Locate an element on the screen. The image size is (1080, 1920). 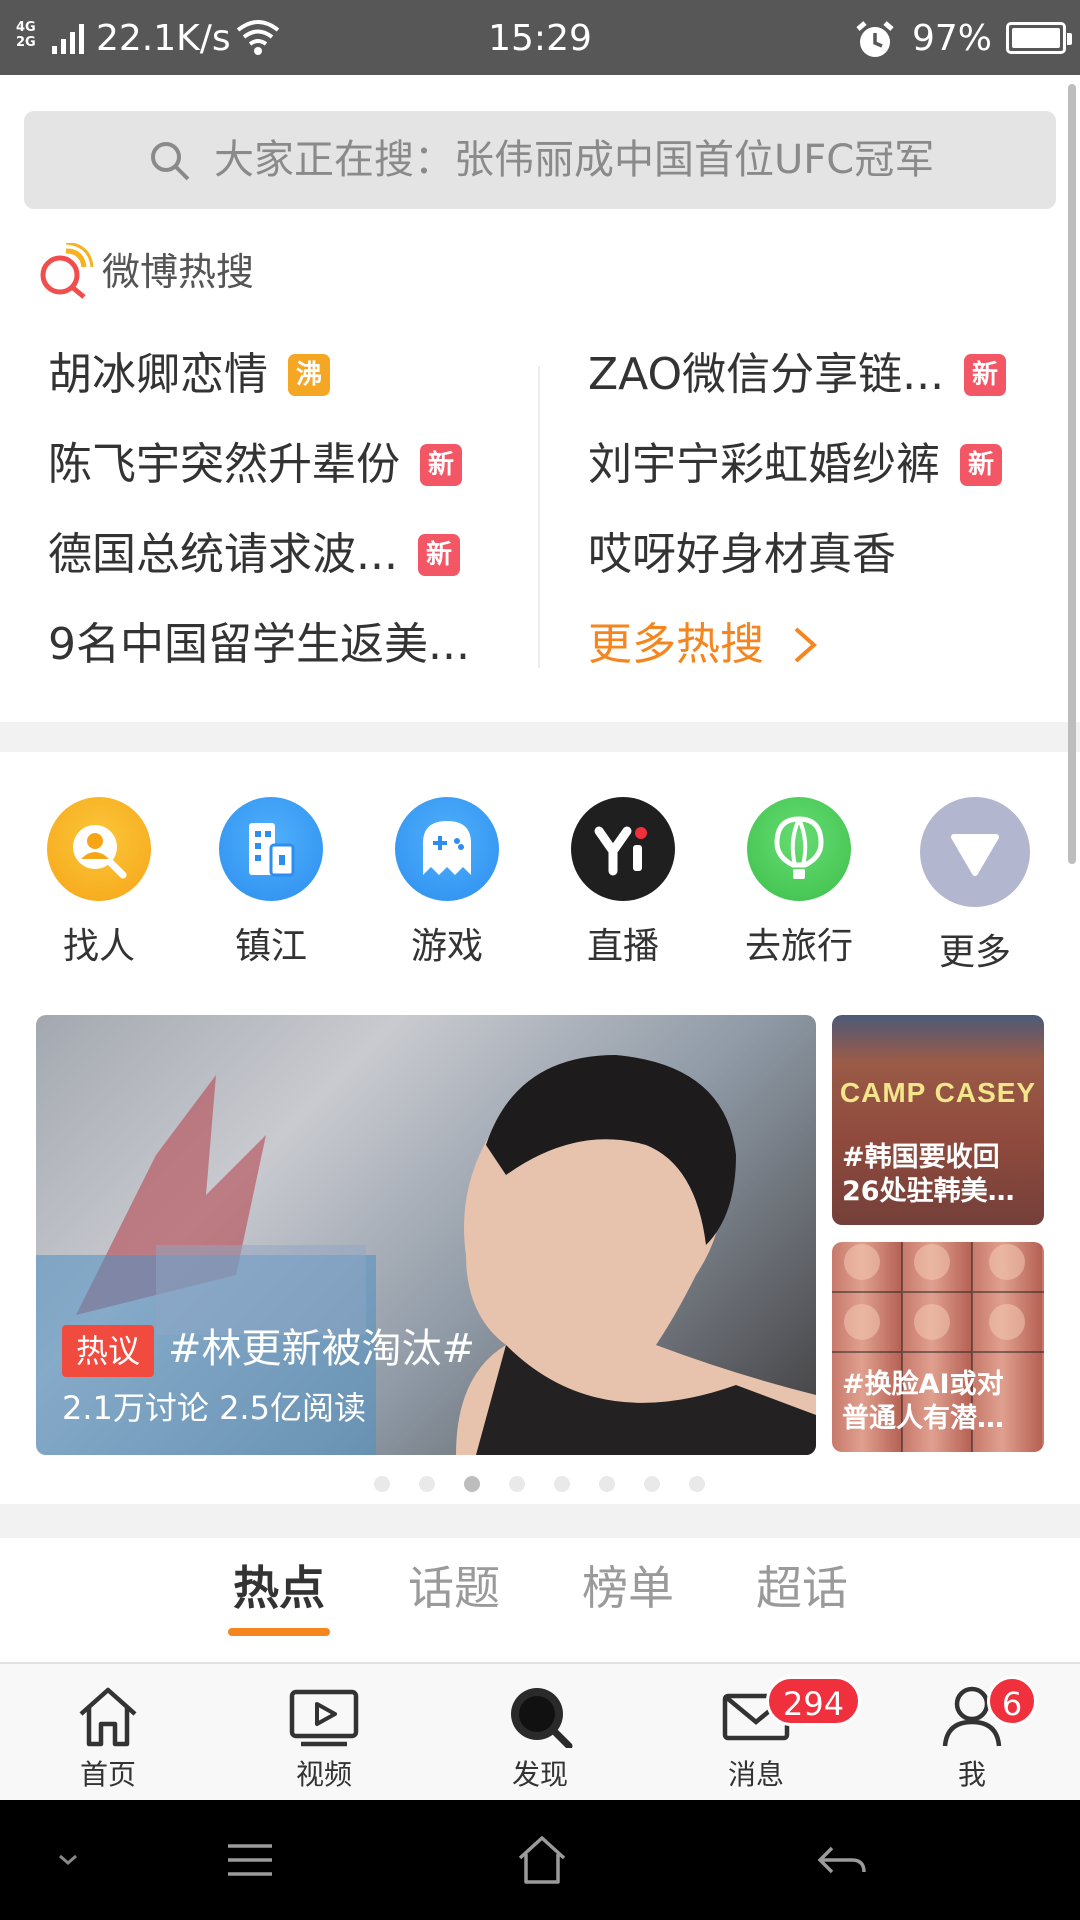
home-icon is located at coordinates (108, 1717).